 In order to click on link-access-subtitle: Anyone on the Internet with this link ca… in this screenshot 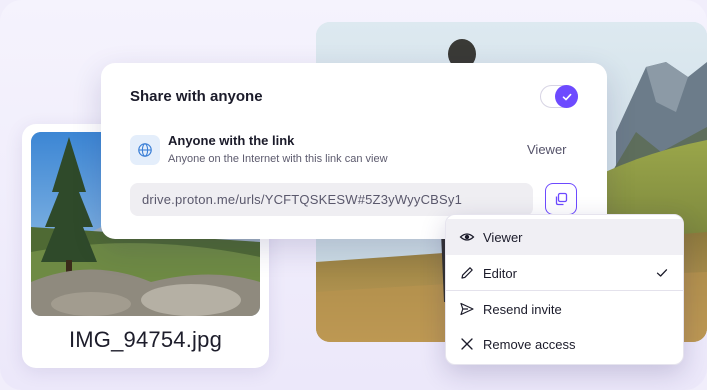, I will do `click(278, 159)`.